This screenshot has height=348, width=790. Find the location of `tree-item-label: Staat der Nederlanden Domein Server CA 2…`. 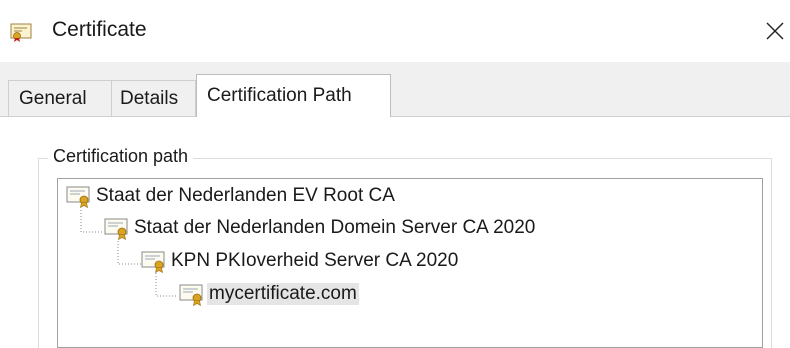

tree-item-label: Staat der Nederlanden Domein Server CA 2… is located at coordinates (335, 227).